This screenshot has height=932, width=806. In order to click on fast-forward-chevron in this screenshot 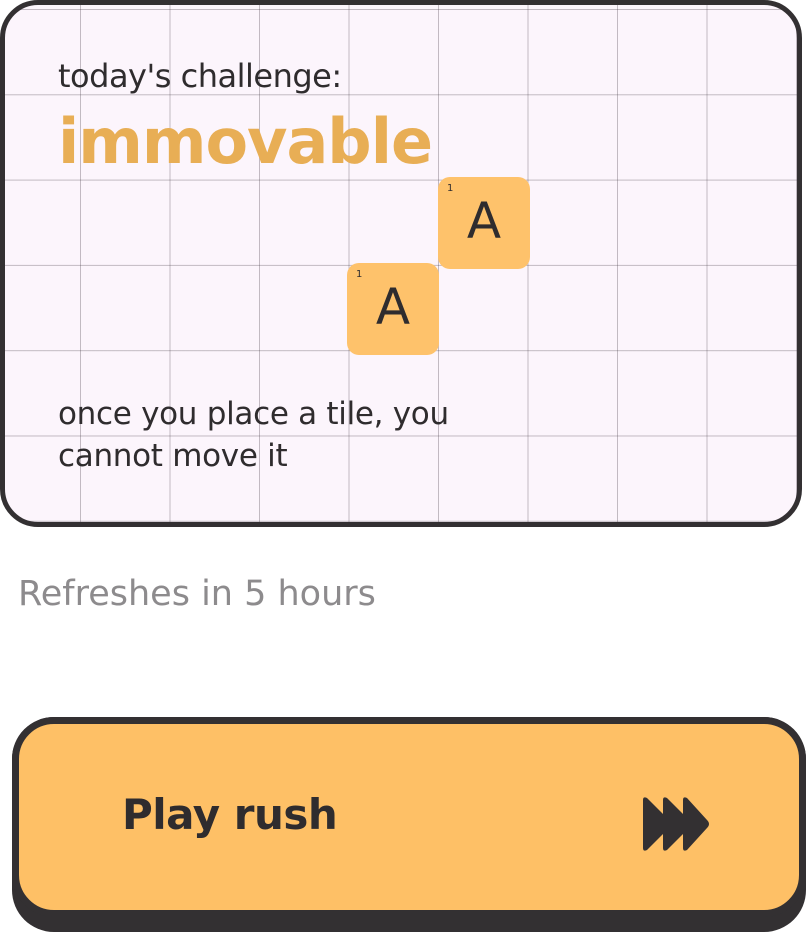, I will do `click(696, 824)`.